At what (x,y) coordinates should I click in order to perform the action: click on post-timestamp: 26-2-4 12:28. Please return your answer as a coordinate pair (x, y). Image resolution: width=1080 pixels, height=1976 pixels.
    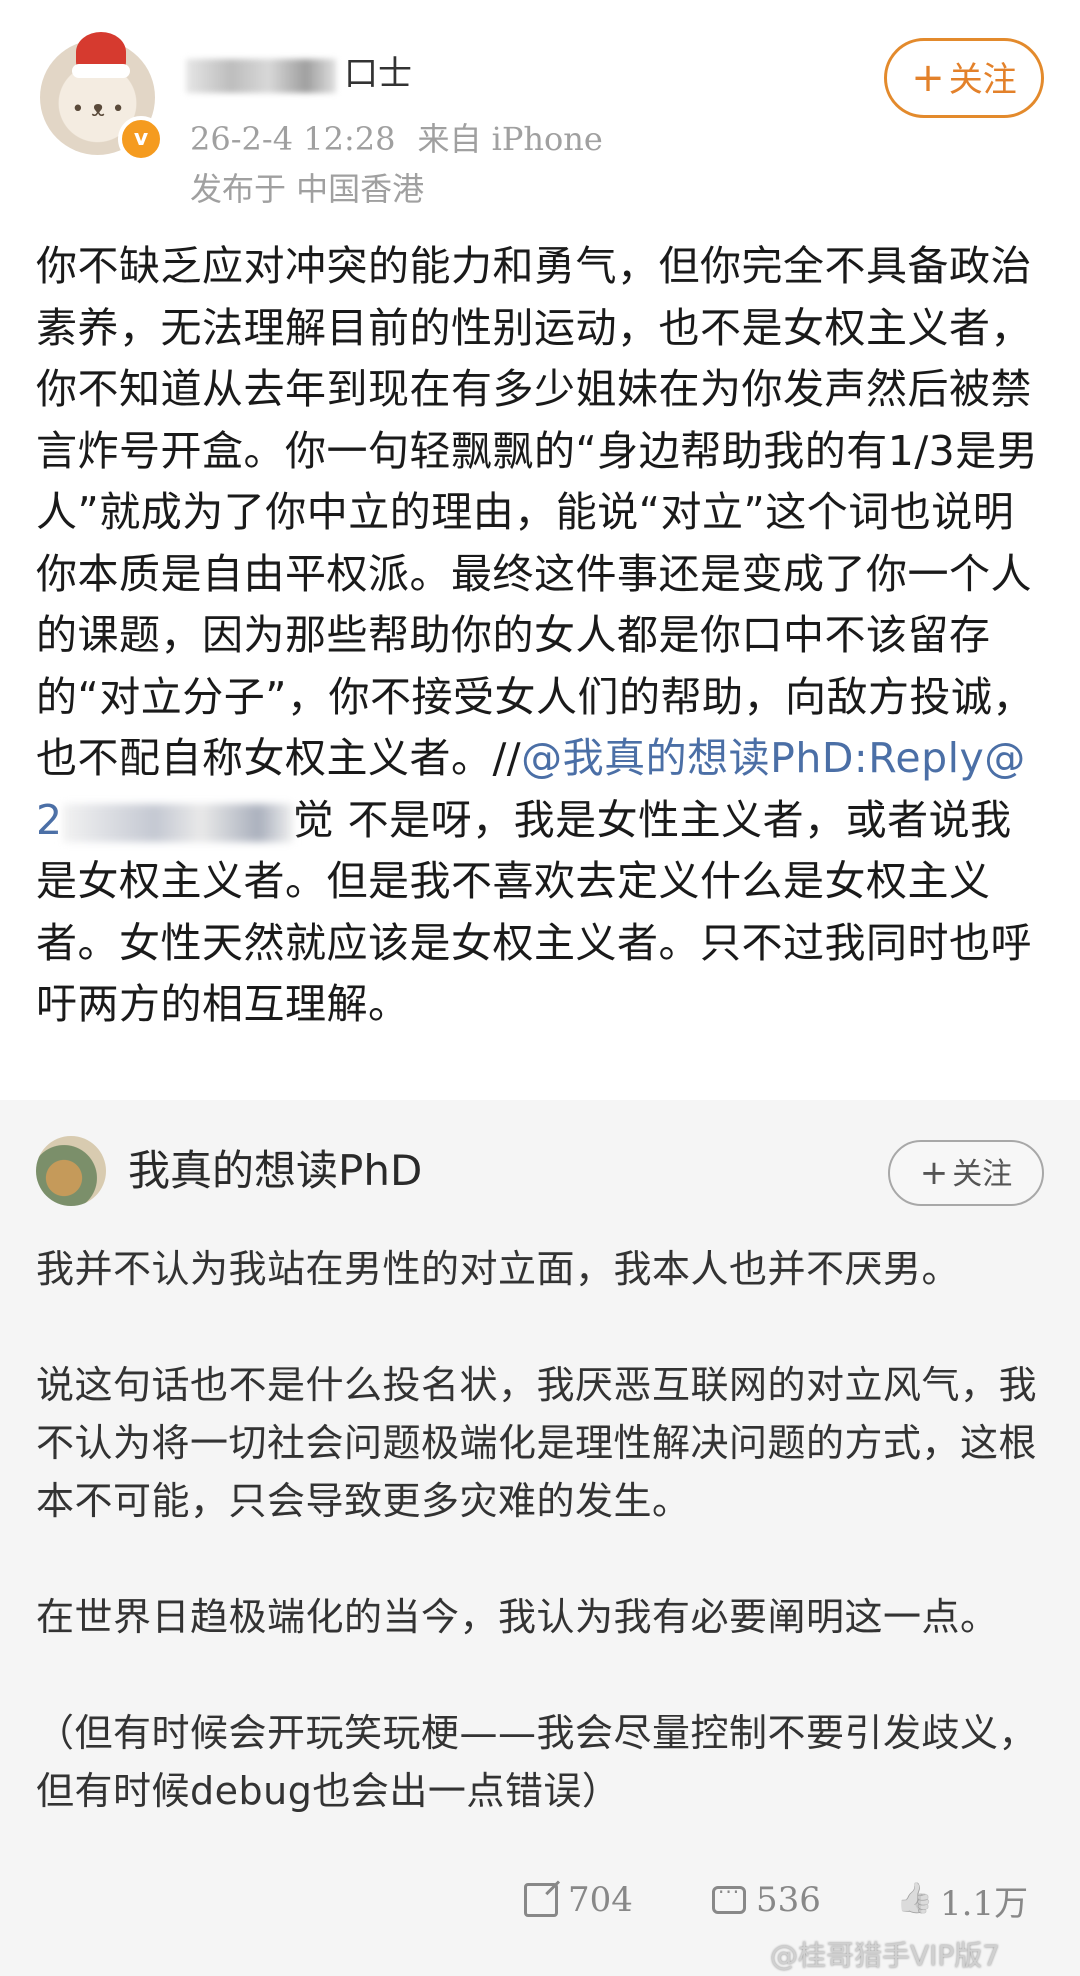
    Looking at the image, I should click on (293, 139).